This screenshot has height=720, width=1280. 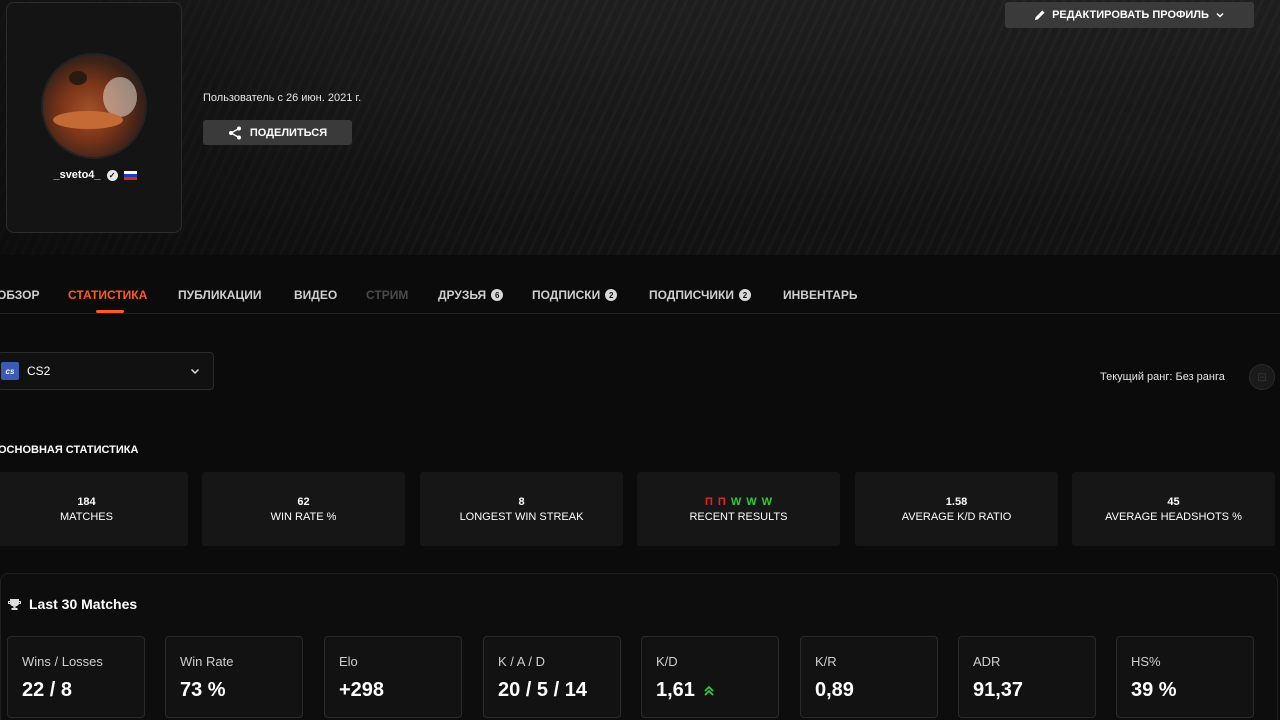 What do you see at coordinates (107, 371) in the screenshot?
I see `game-select: cs CS2` at bounding box center [107, 371].